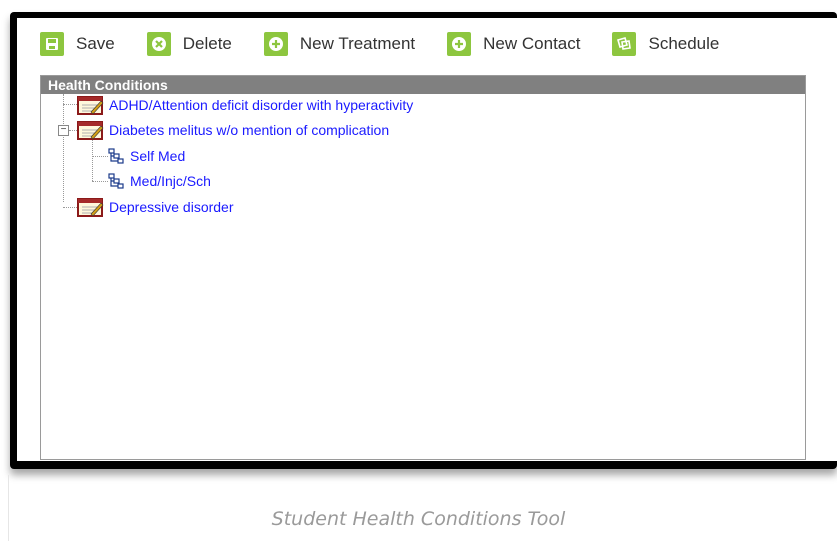 Image resolution: width=837 pixels, height=541 pixels. What do you see at coordinates (158, 156) in the screenshot?
I see `treatment-label: Self Med` at bounding box center [158, 156].